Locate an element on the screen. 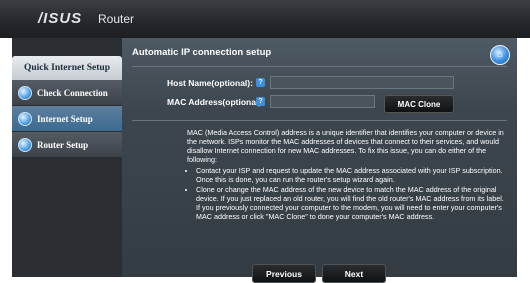 Image resolution: width=530 pixels, height=283 pixels. top-bar: /ISUS Router is located at coordinates (265, 19).